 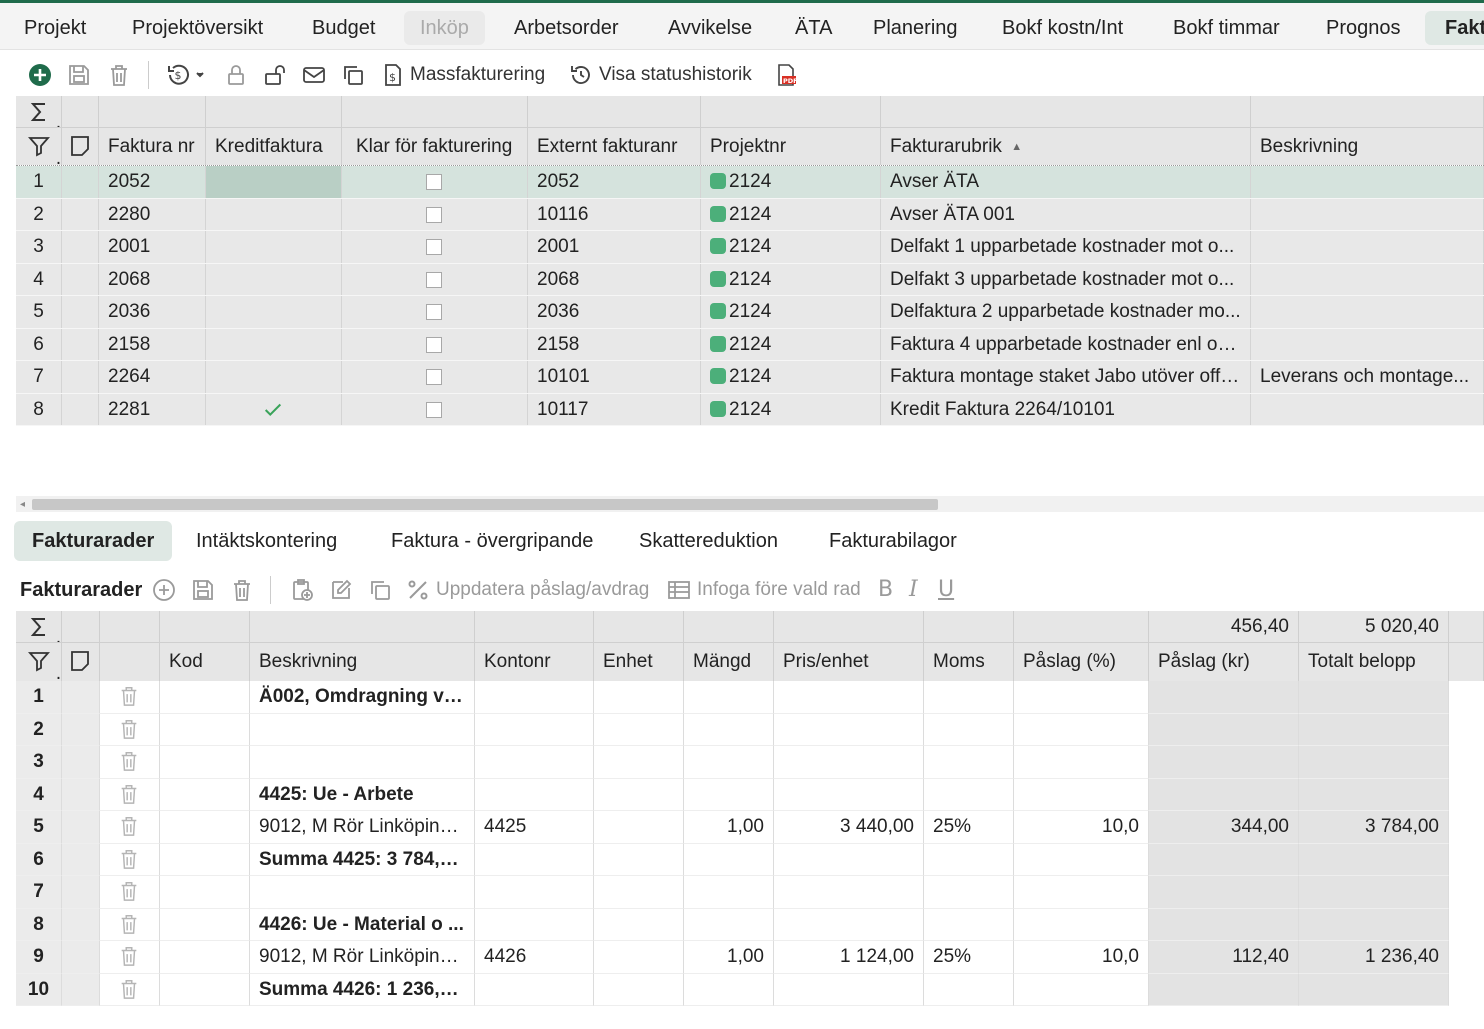 I want to click on percent-icon, so click(x=418, y=590).